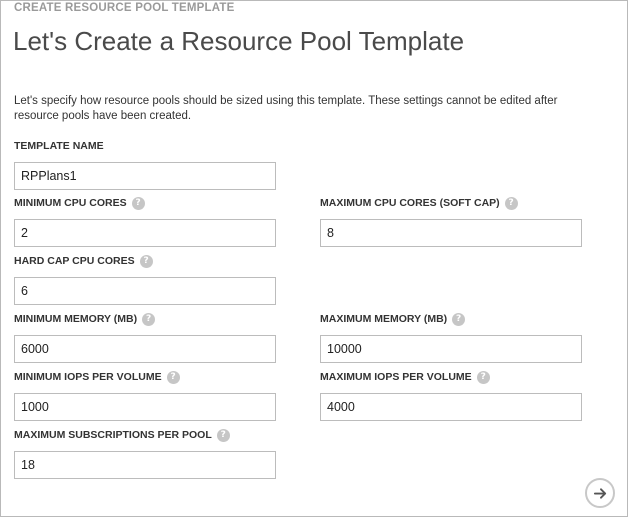 This screenshot has height=517, width=628. Describe the element at coordinates (59, 146) in the screenshot. I see `template-name-label-text: TEMPLATE NAME` at that location.